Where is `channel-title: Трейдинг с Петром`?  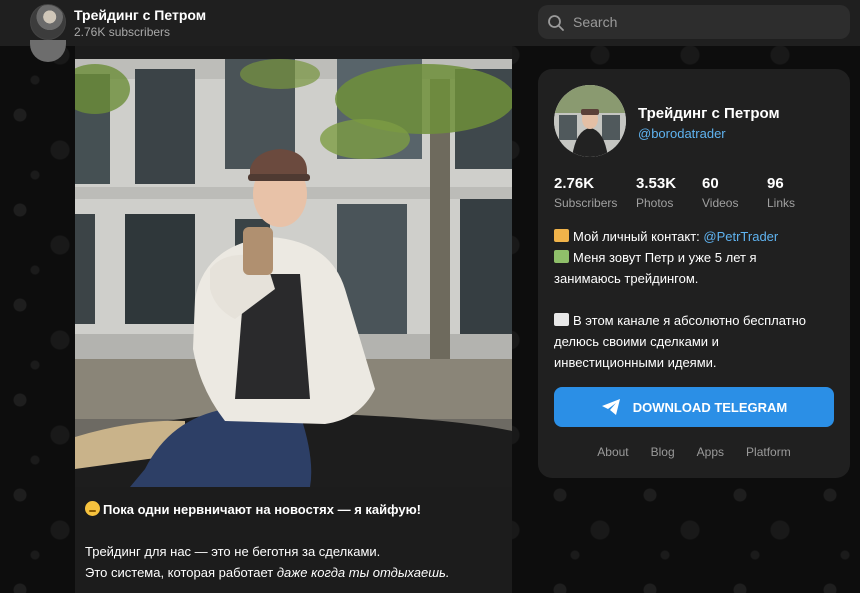 channel-title: Трейдинг с Петром is located at coordinates (140, 15).